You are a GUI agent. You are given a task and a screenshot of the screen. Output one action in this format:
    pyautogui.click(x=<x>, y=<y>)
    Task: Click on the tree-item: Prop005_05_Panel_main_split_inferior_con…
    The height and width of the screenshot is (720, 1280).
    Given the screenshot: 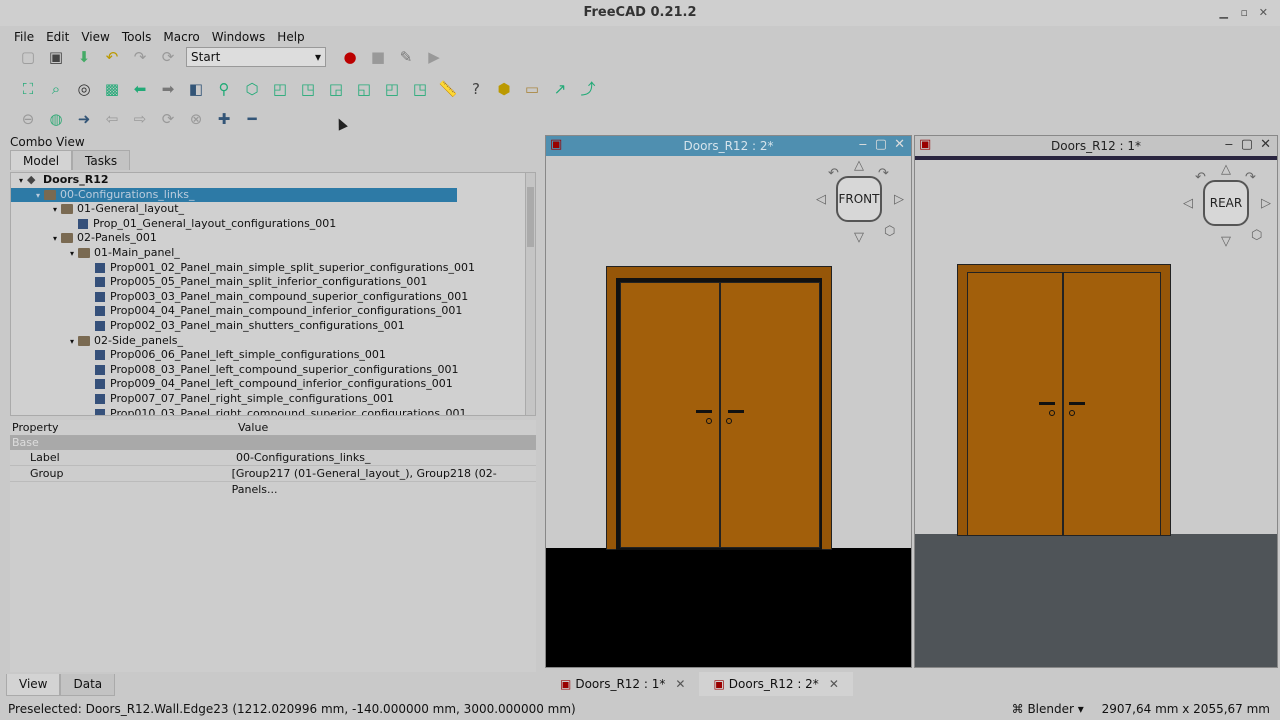 What is the action you would take?
    pyautogui.click(x=273, y=282)
    